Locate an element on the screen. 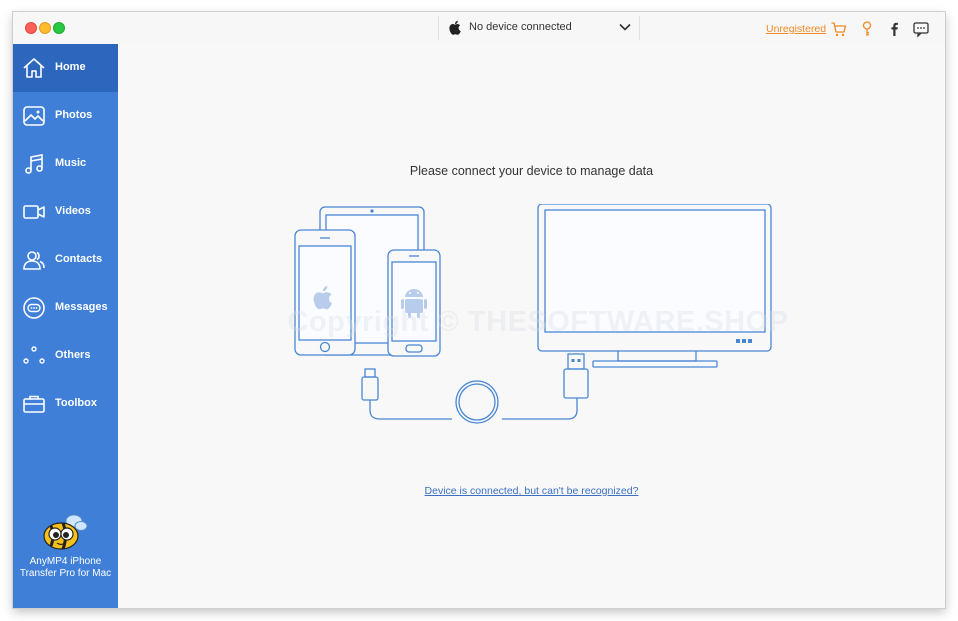  close-window-button is located at coordinates (31, 28).